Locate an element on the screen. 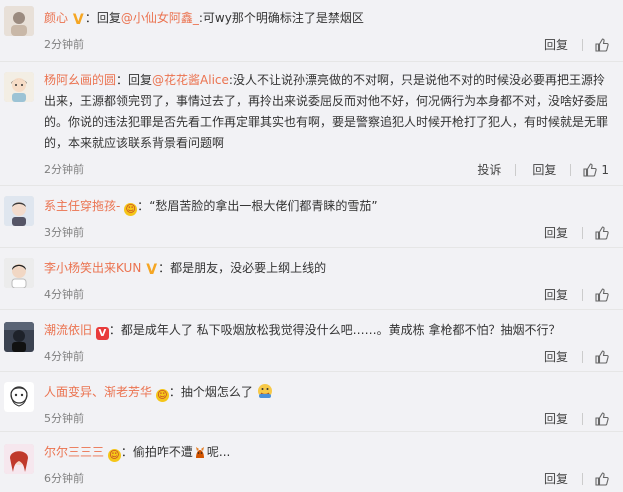  commenter-name: 李小杨笑出来KUN is located at coordinates (92, 268).